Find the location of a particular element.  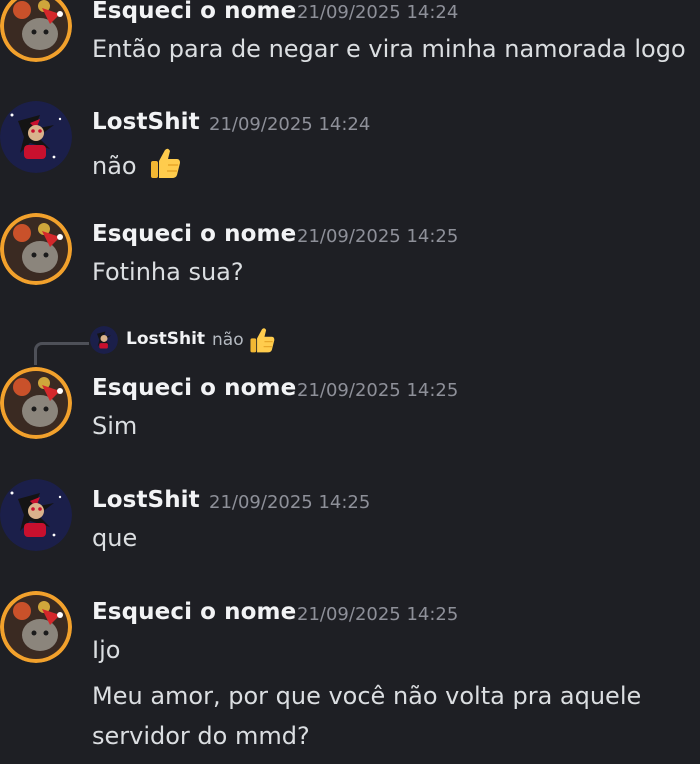

reply-text: não is located at coordinates (228, 340).